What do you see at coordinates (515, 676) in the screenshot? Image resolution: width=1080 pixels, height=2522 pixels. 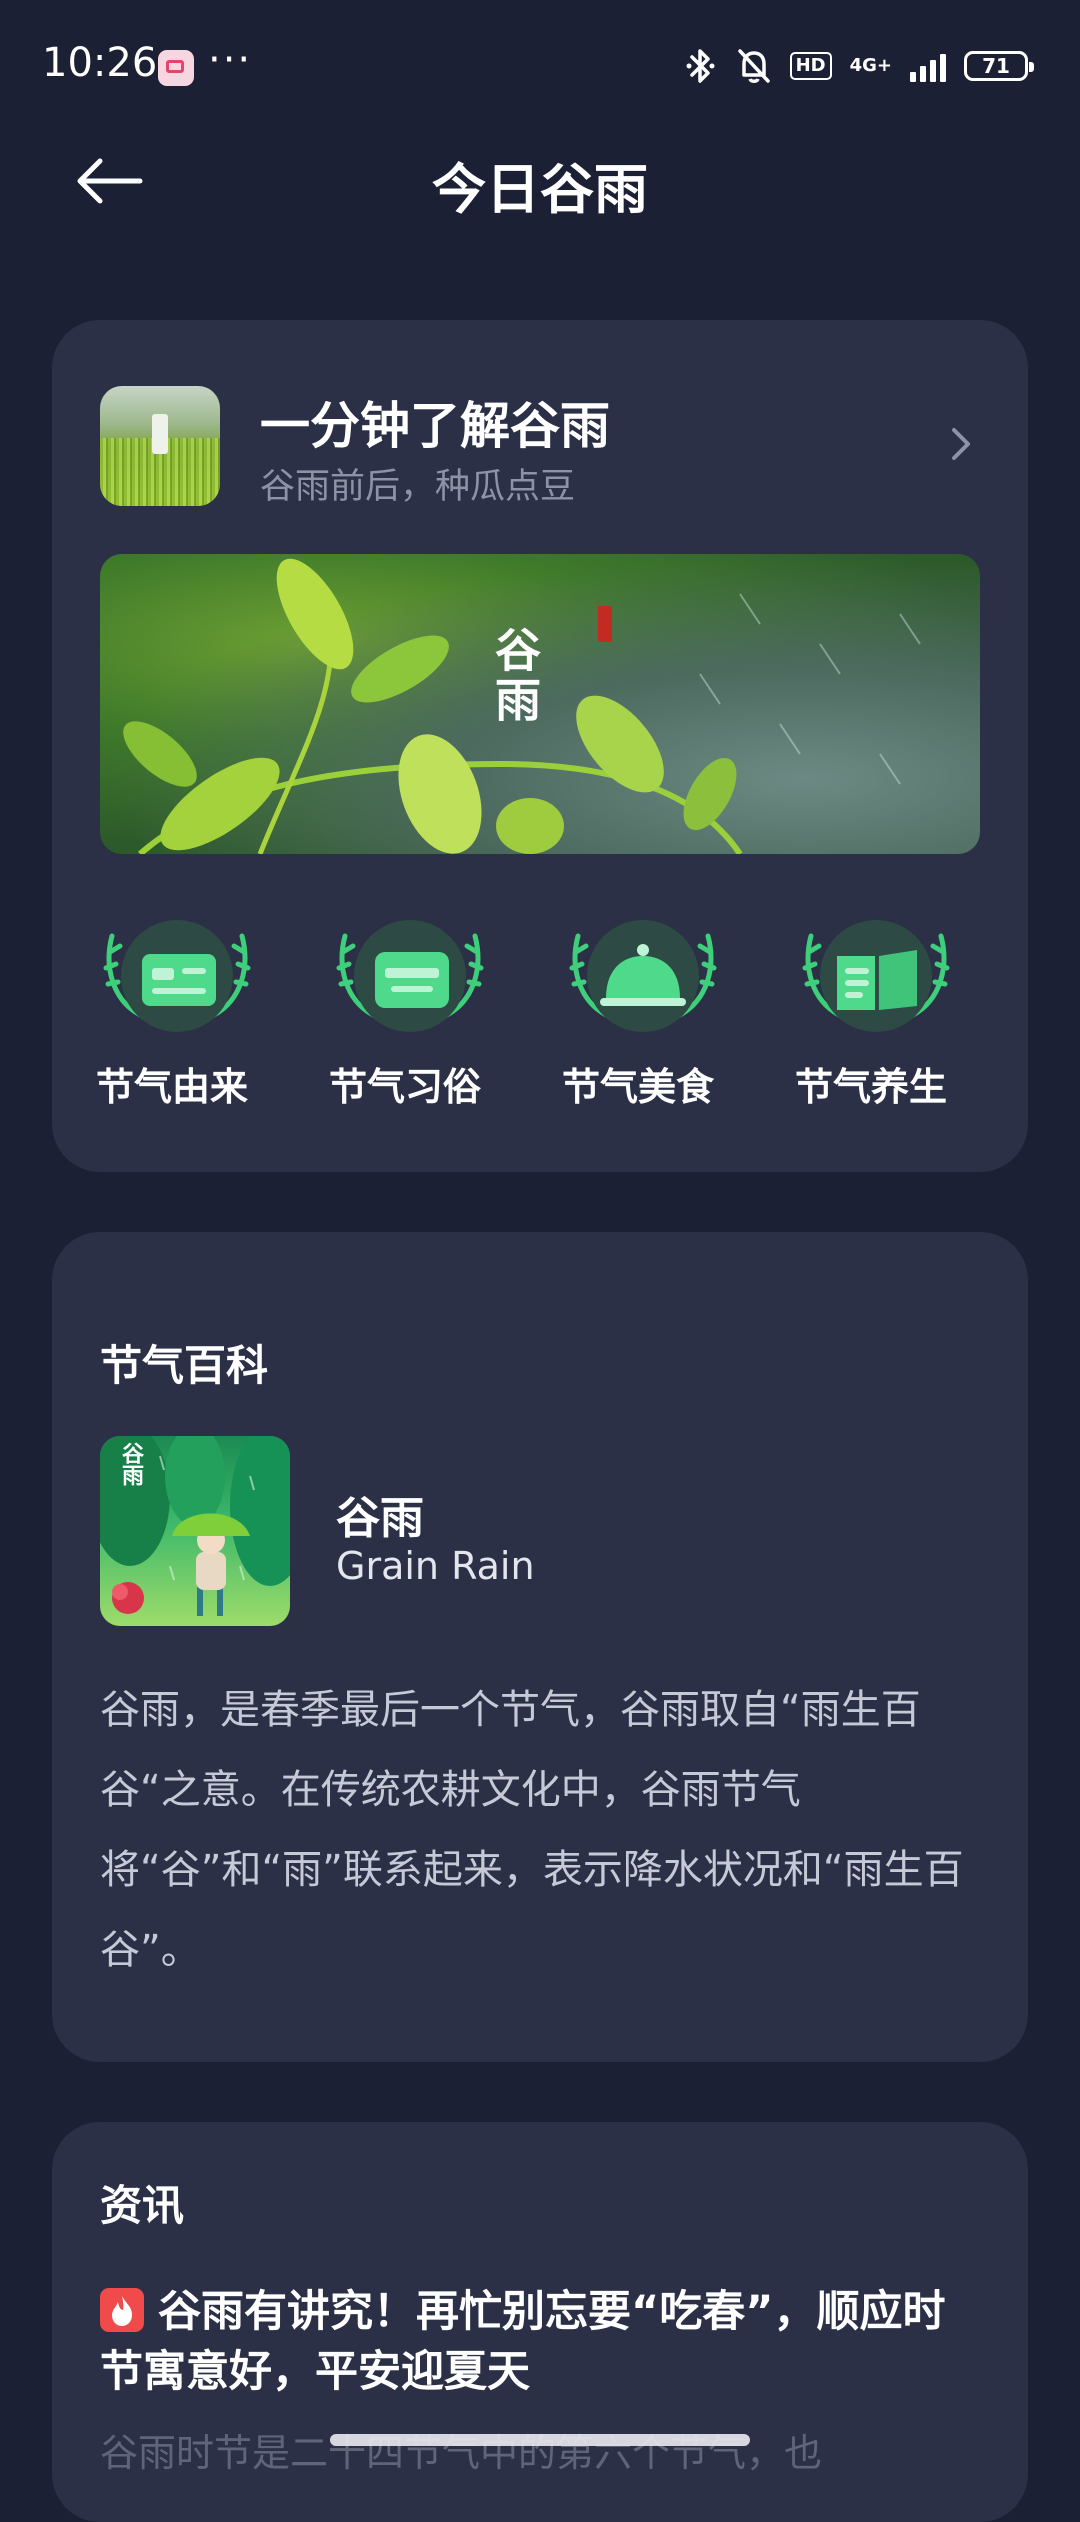 I see `banner-title: 谷雨` at bounding box center [515, 676].